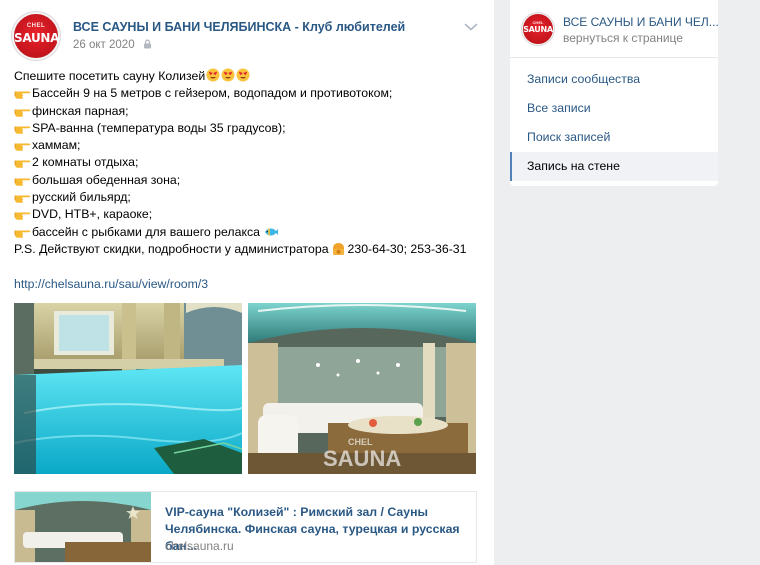  I want to click on pool-photo, so click(128, 388).